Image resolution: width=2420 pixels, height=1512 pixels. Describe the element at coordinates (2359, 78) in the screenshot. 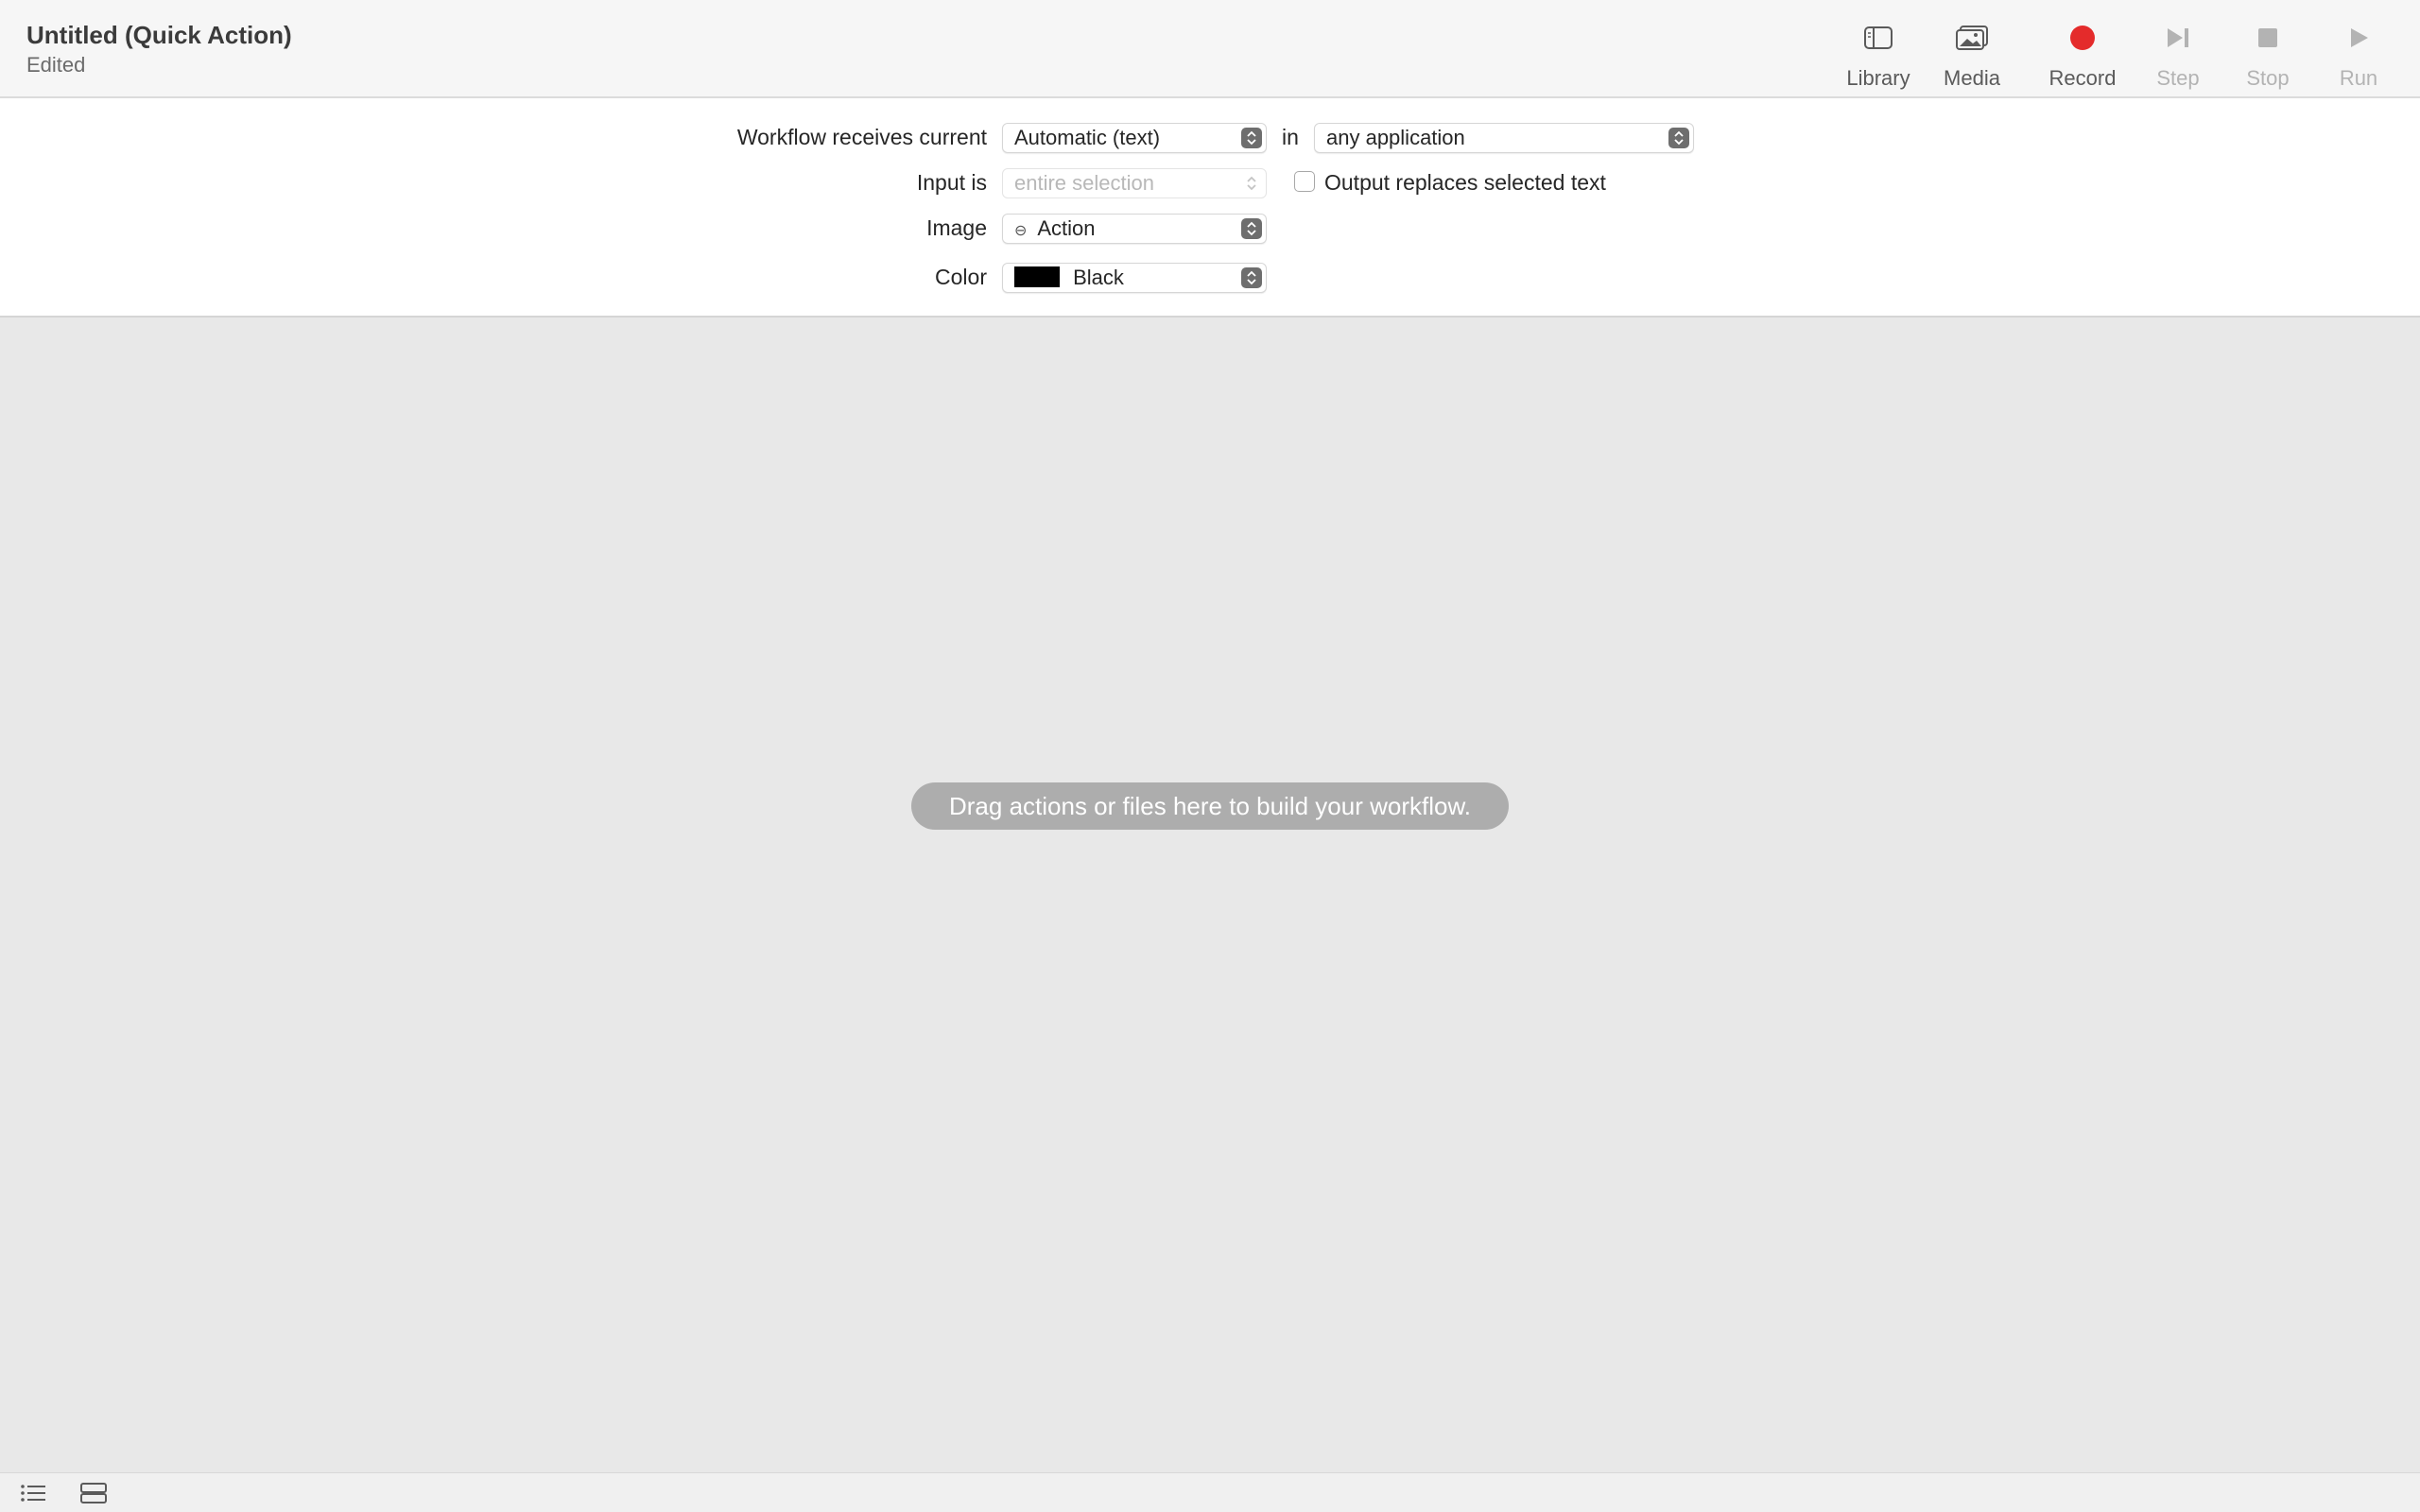

I see `run-label: Run` at that location.